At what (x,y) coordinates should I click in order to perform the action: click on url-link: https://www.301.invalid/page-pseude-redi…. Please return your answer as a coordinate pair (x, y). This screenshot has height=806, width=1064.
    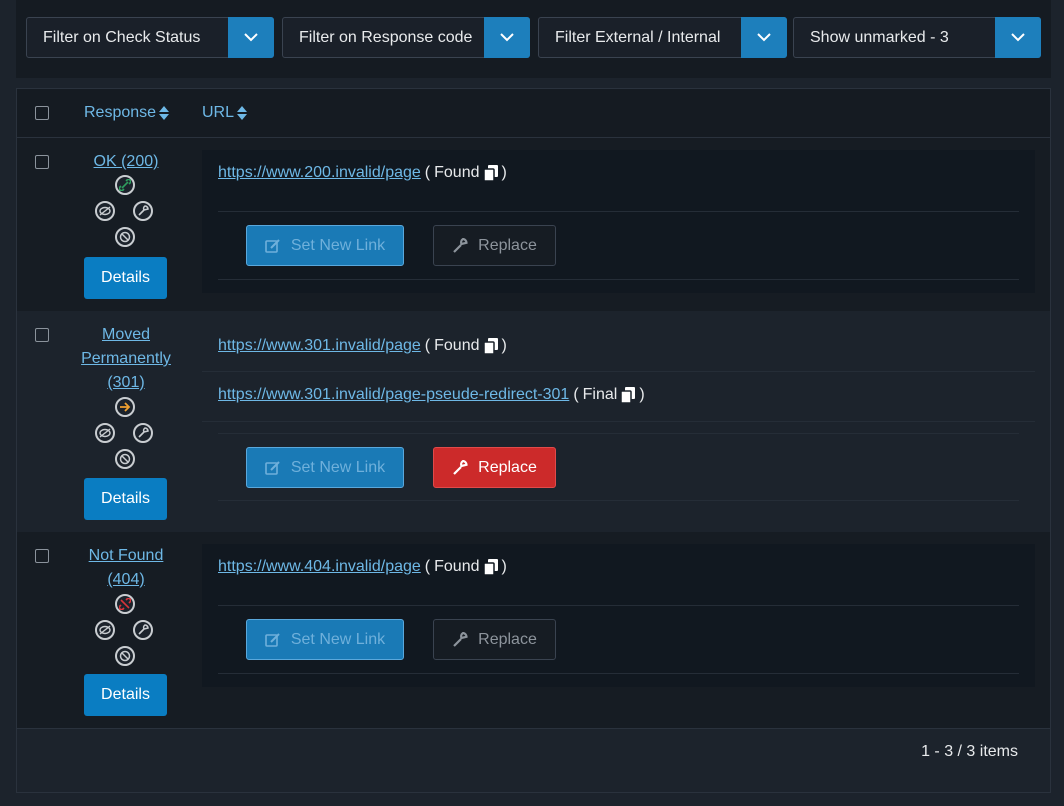
    Looking at the image, I should click on (393, 395).